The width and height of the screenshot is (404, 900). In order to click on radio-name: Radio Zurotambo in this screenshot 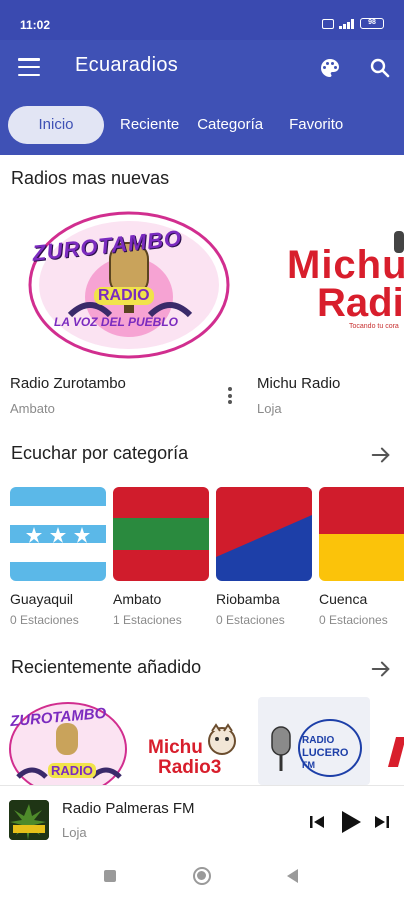, I will do `click(68, 383)`.